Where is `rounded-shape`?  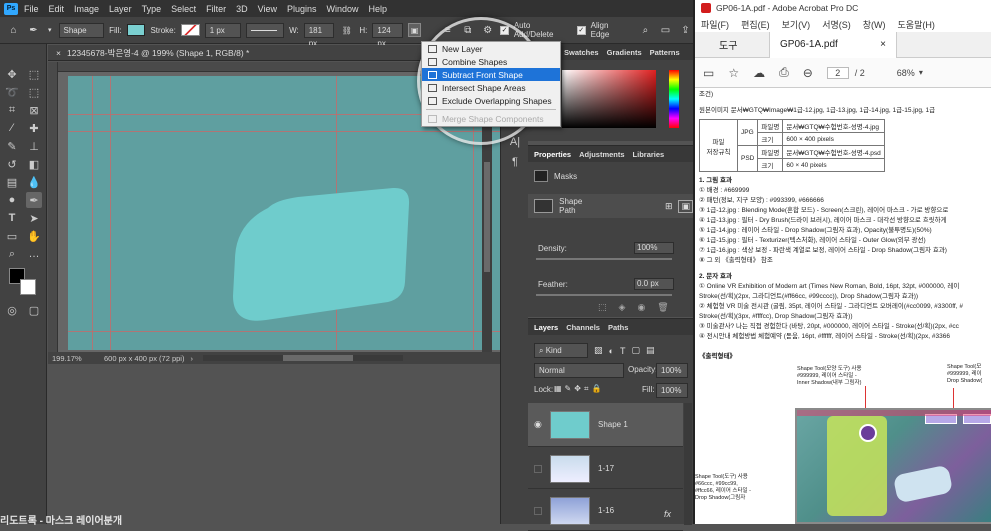
rounded-shape is located at coordinates (323, 258).